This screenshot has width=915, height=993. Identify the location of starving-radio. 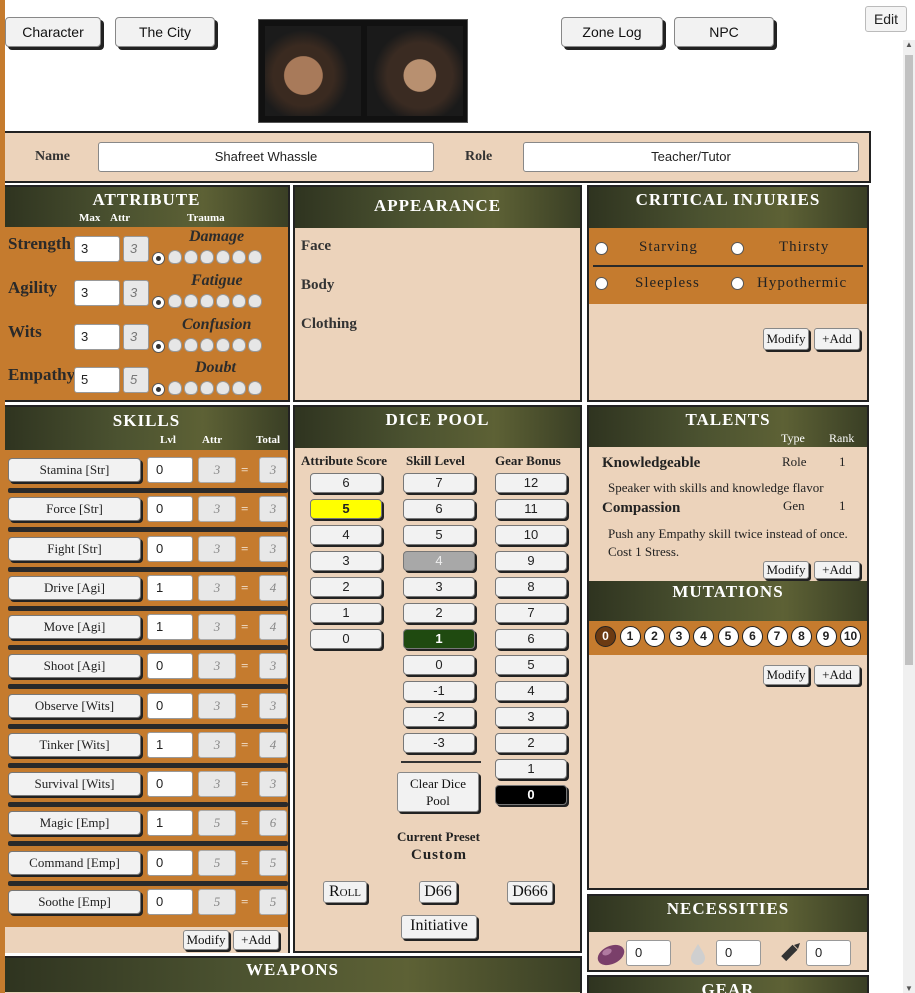
(601, 248).